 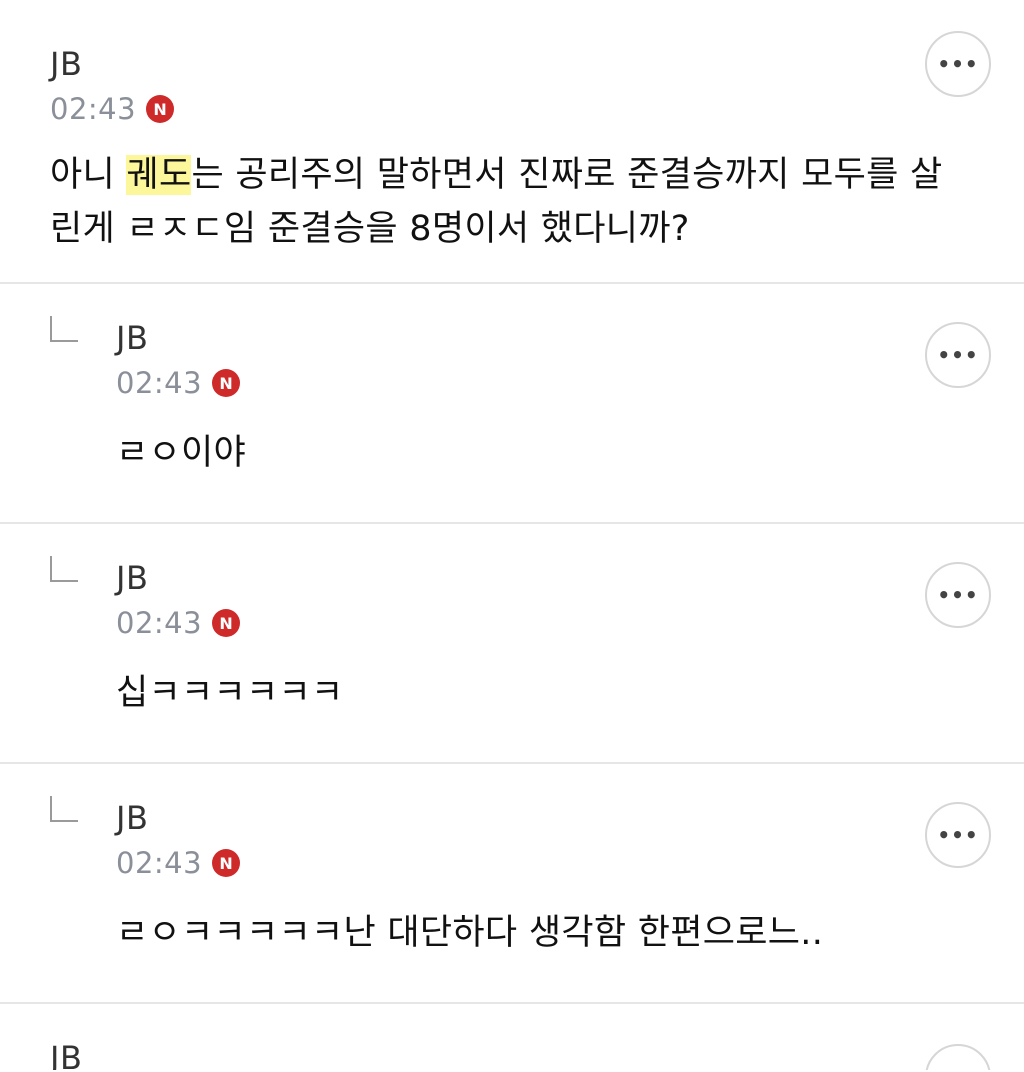 I want to click on comment-text-part: 아니, so click(x=88, y=175).